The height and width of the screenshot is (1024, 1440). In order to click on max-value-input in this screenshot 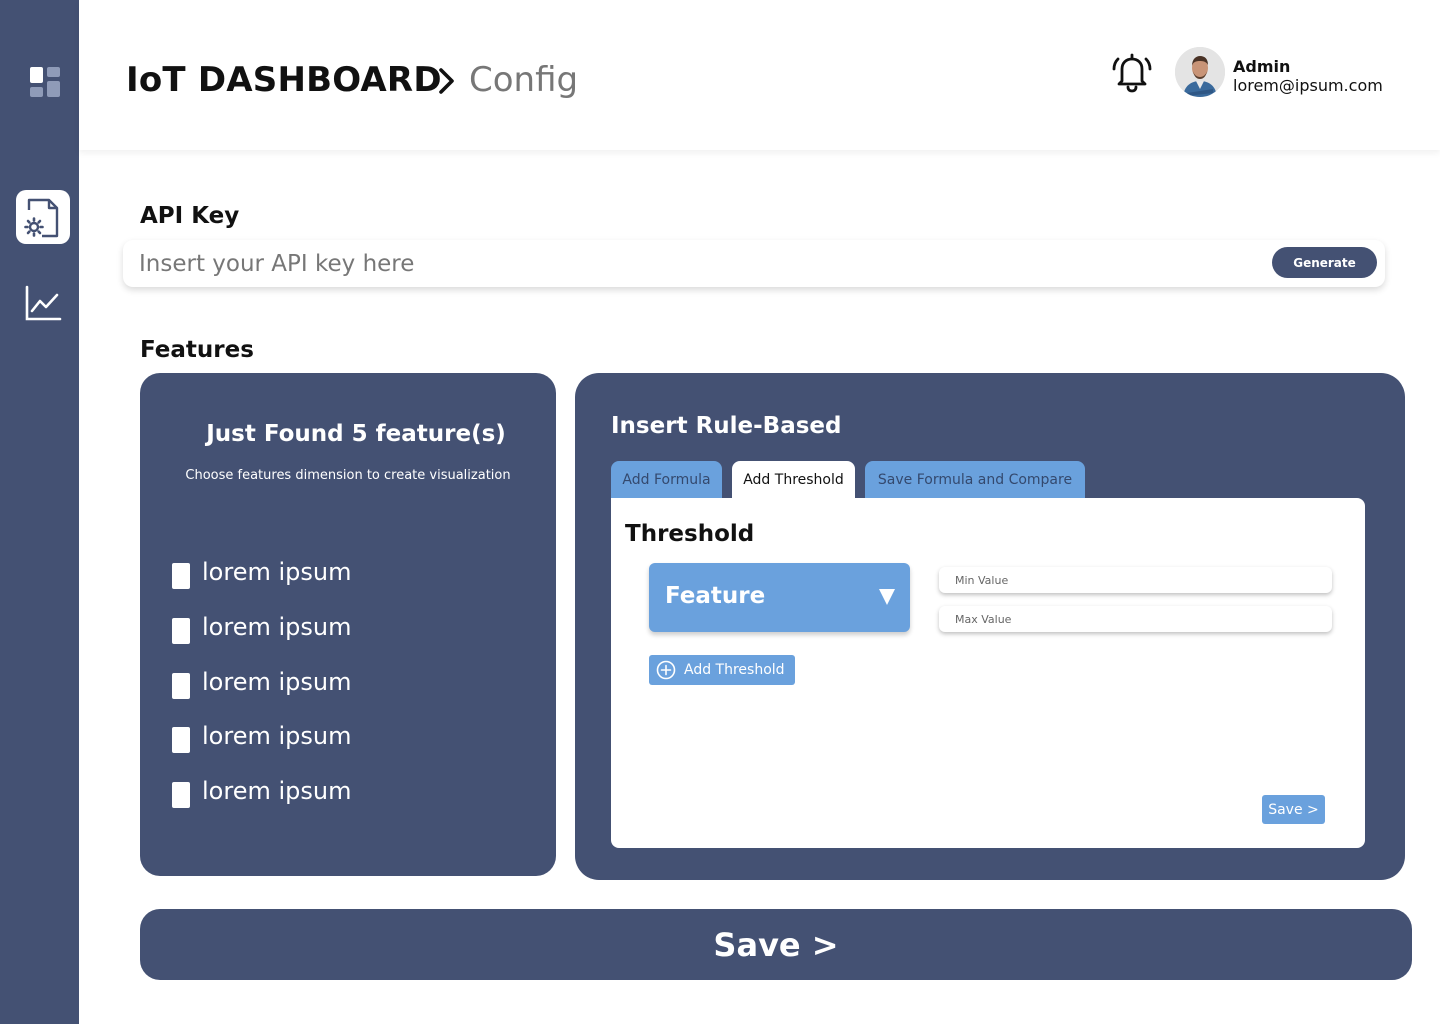, I will do `click(1135, 619)`.